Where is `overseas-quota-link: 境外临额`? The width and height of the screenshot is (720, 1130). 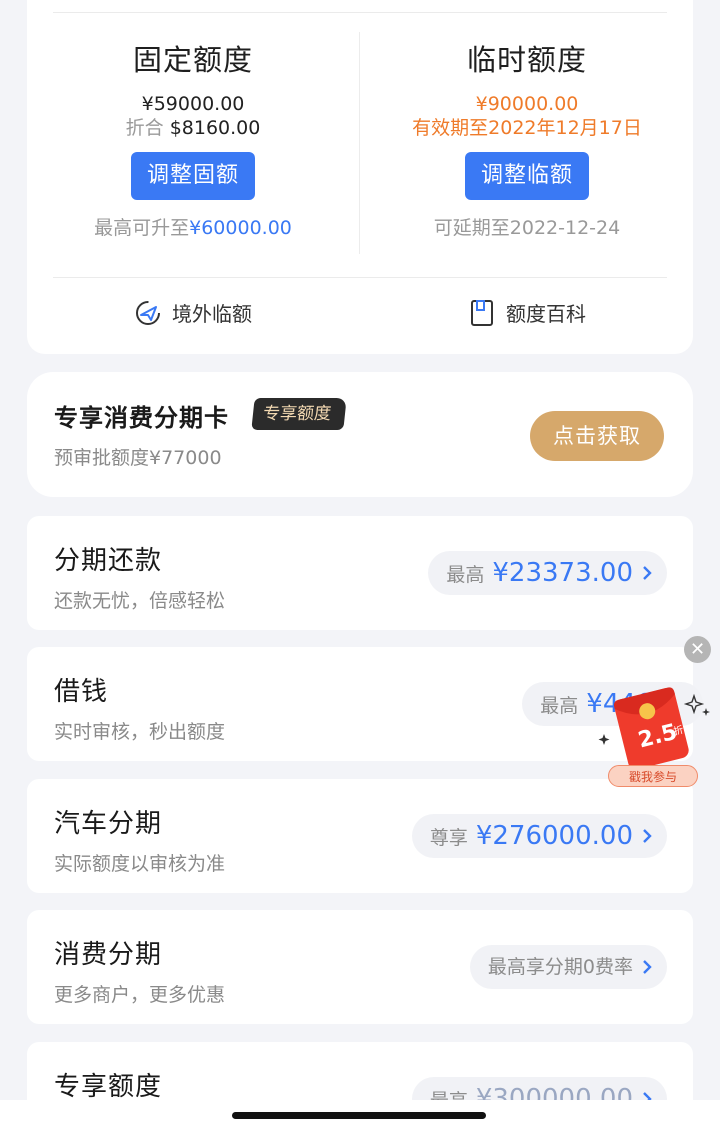 overseas-quota-link: 境外临额 is located at coordinates (193, 312).